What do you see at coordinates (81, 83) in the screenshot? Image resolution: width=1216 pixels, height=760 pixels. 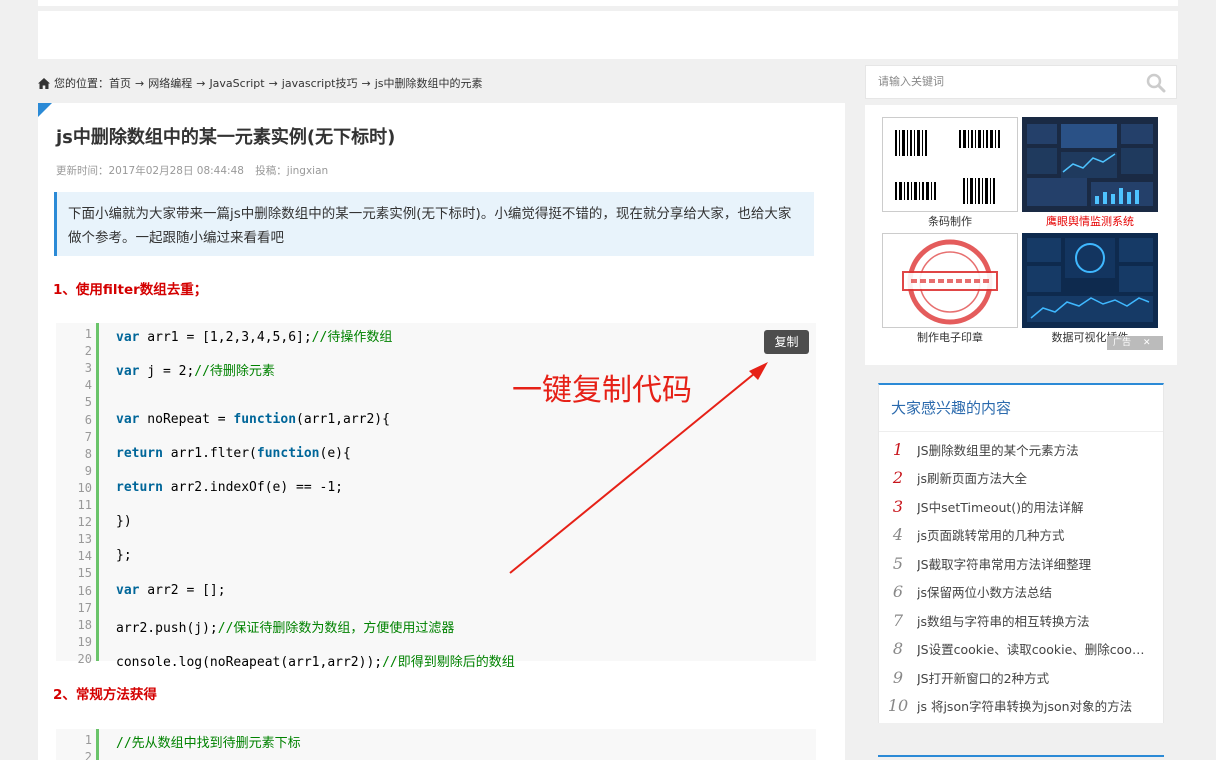 I see `breadcrumb-prefix: 您的位置：` at bounding box center [81, 83].